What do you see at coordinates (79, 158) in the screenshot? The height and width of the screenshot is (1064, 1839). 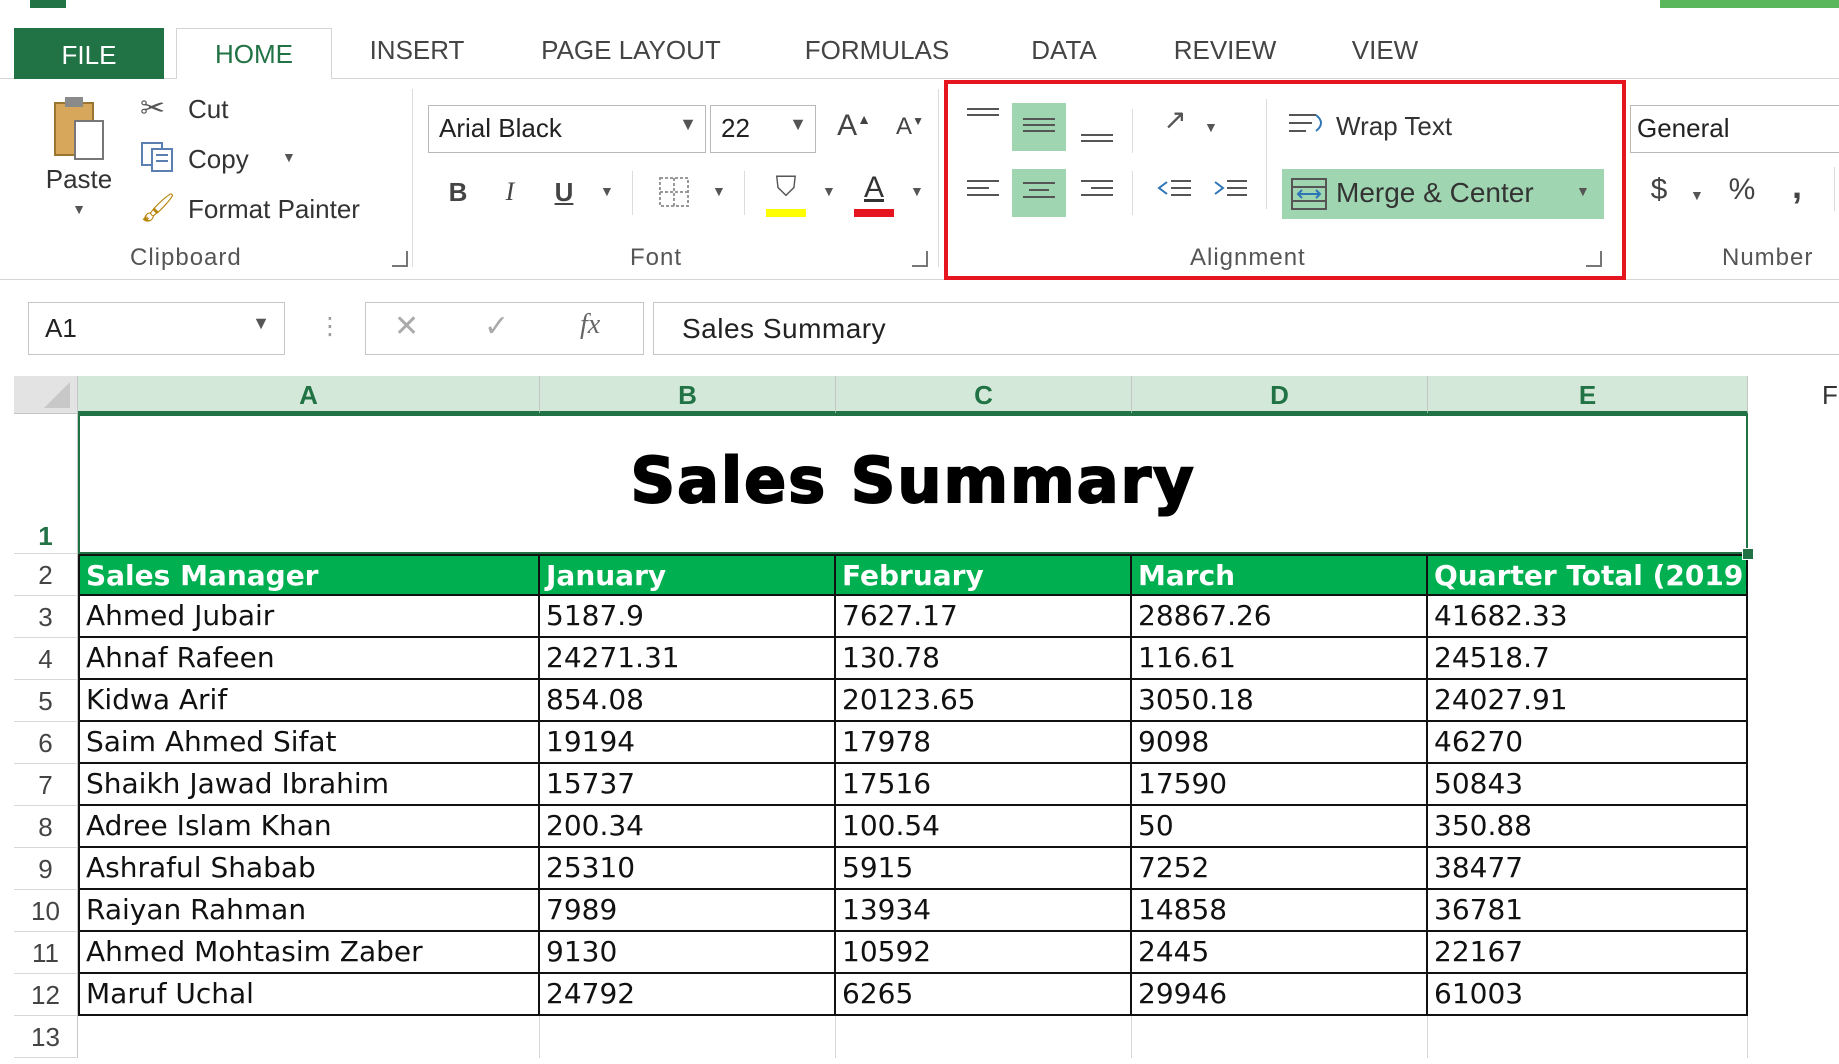 I see `paste-button: Paste ▼` at bounding box center [79, 158].